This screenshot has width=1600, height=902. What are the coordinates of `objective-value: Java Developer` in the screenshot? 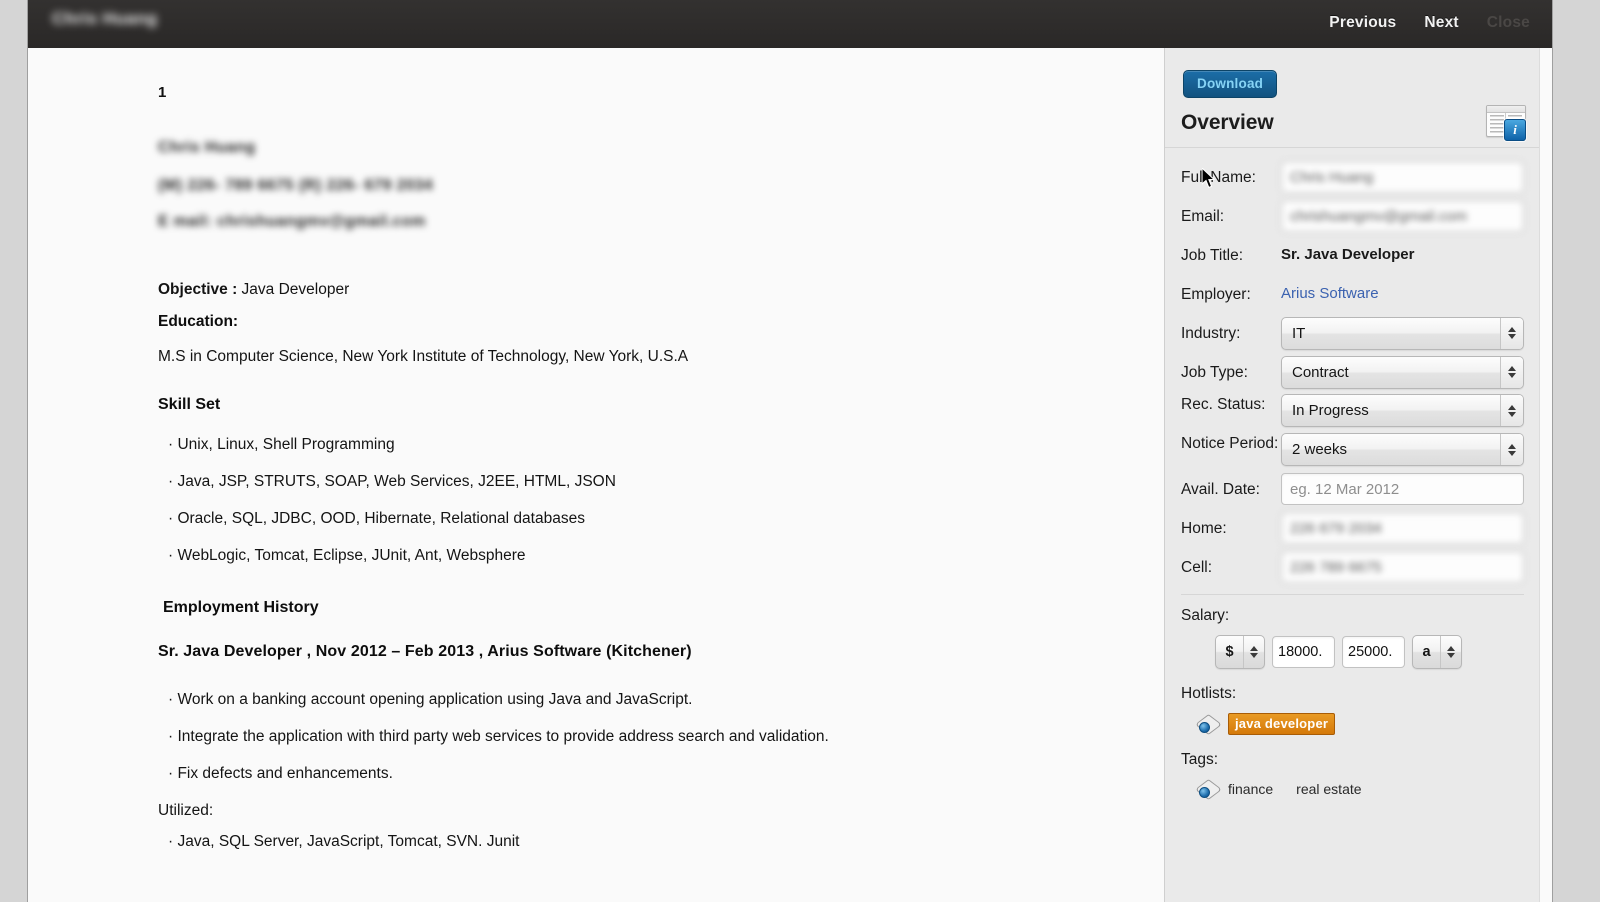 It's located at (293, 289).